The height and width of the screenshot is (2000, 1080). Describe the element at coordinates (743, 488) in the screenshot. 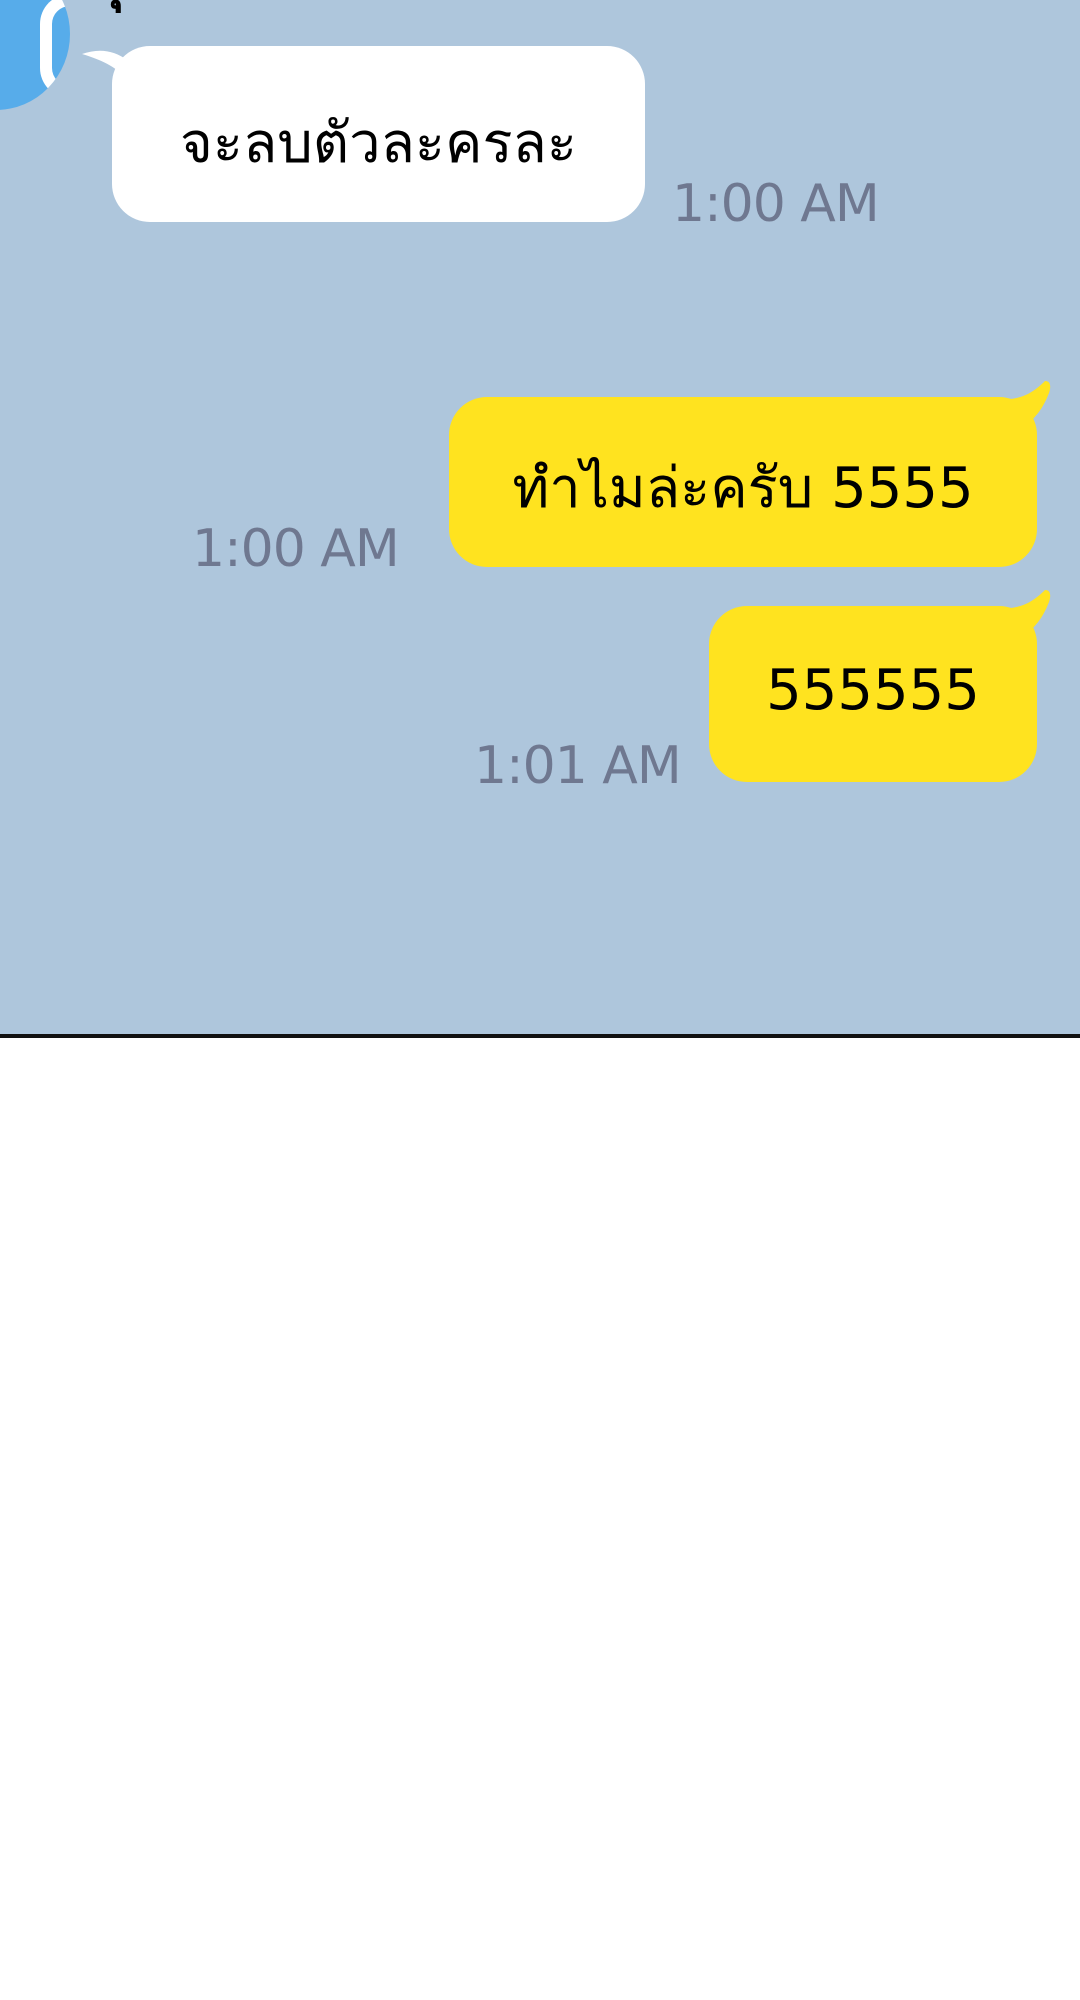

I see `message-text: ทำไมล่ะครับ 5555` at that location.